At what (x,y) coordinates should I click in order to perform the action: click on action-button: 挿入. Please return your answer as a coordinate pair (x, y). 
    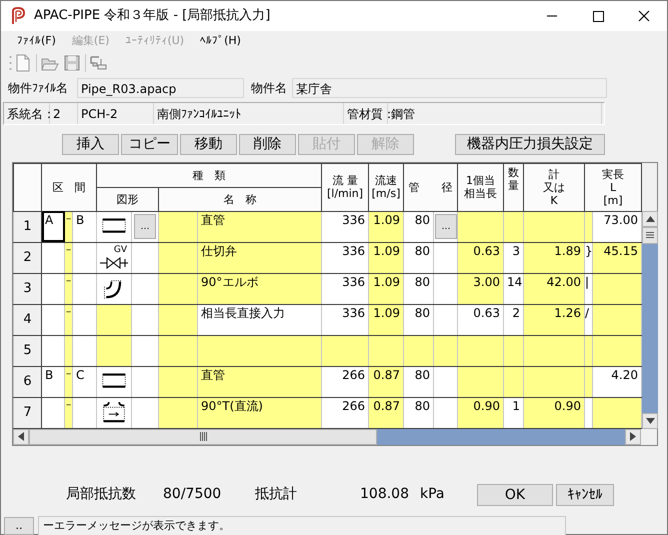
    Looking at the image, I should click on (90, 144).